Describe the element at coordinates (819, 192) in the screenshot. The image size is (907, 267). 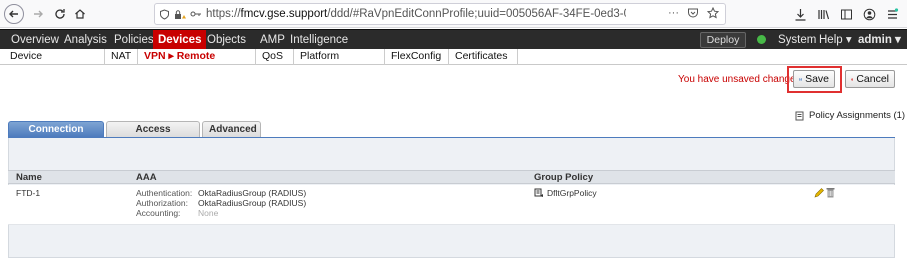
I see `edit-pencil-icon` at that location.